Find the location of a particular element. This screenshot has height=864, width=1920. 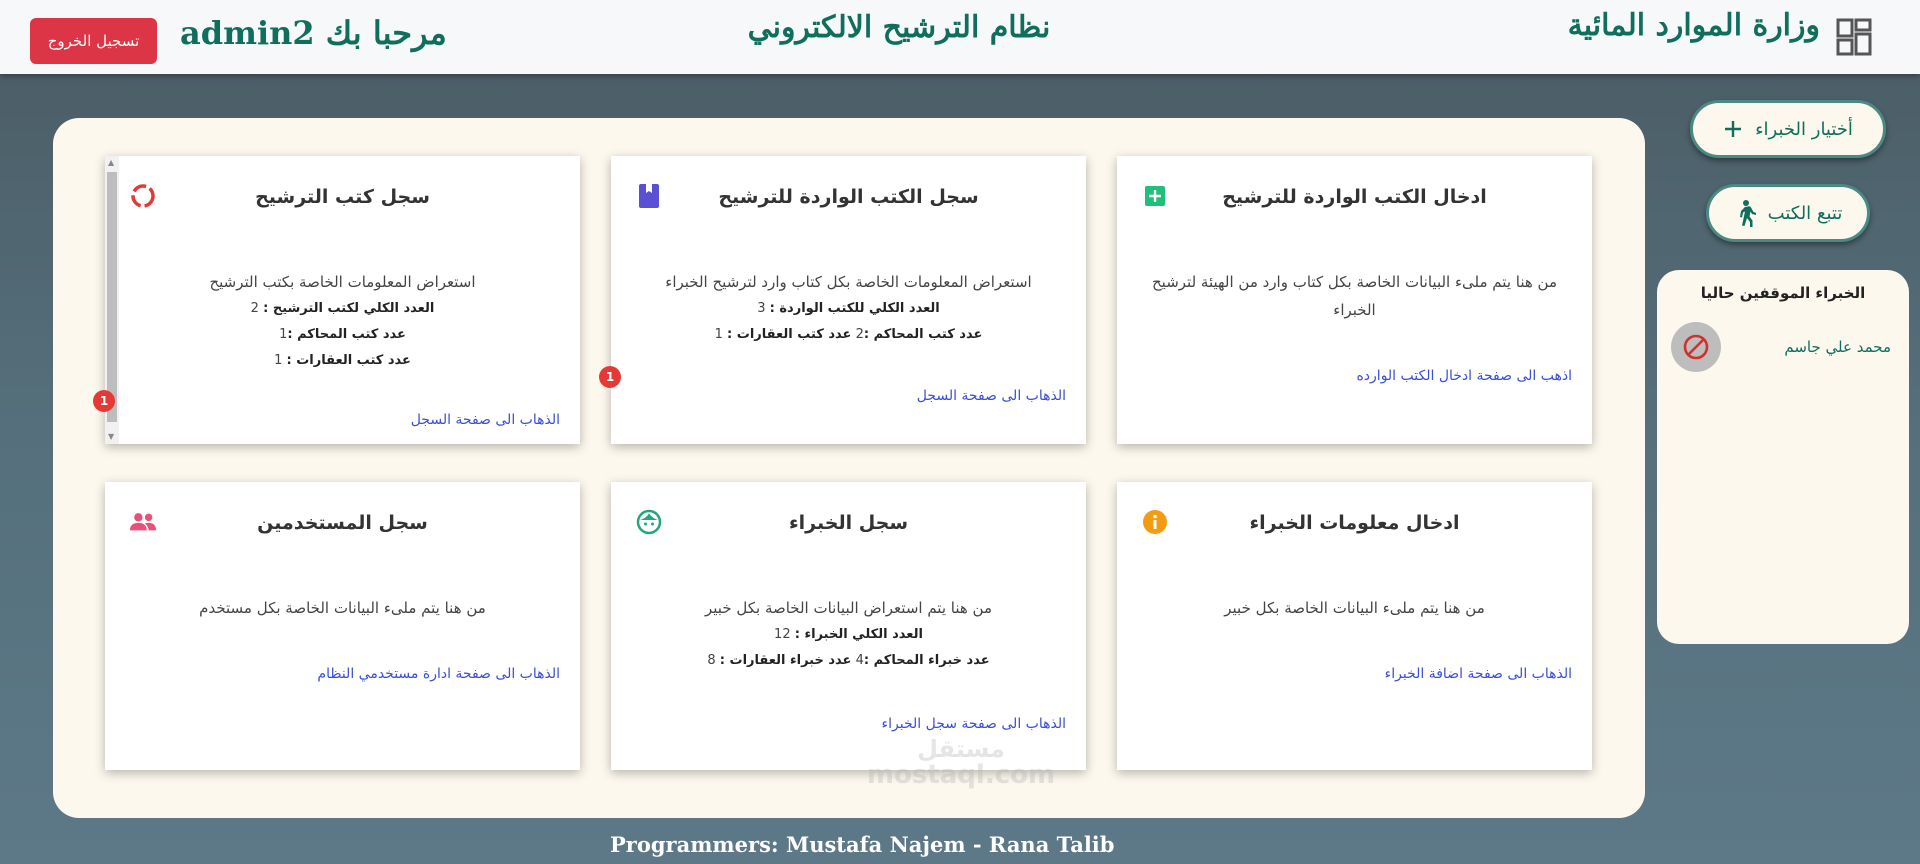

dashboard-grid-icon is located at coordinates (1854, 37).